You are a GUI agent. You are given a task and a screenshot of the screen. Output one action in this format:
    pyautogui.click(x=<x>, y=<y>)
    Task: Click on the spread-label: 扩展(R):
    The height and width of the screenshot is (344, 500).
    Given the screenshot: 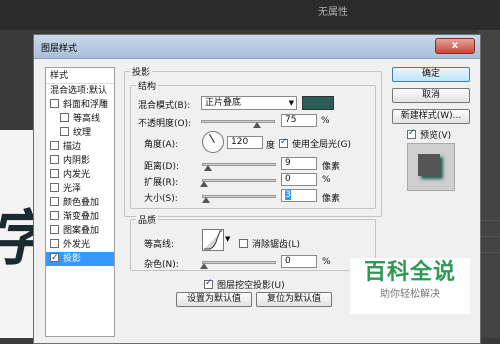 What is the action you would take?
    pyautogui.click(x=161, y=183)
    